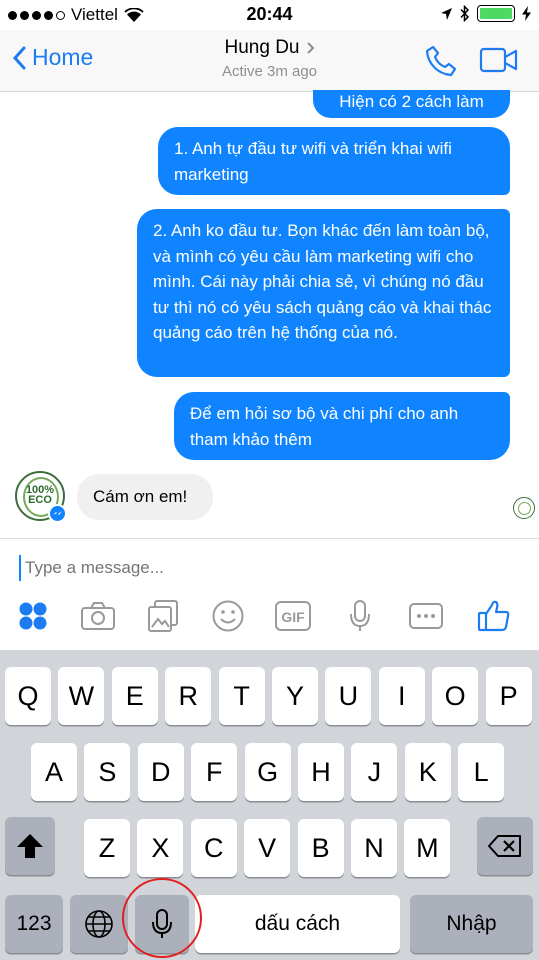  What do you see at coordinates (188, 696) in the screenshot?
I see `key-r: R` at bounding box center [188, 696].